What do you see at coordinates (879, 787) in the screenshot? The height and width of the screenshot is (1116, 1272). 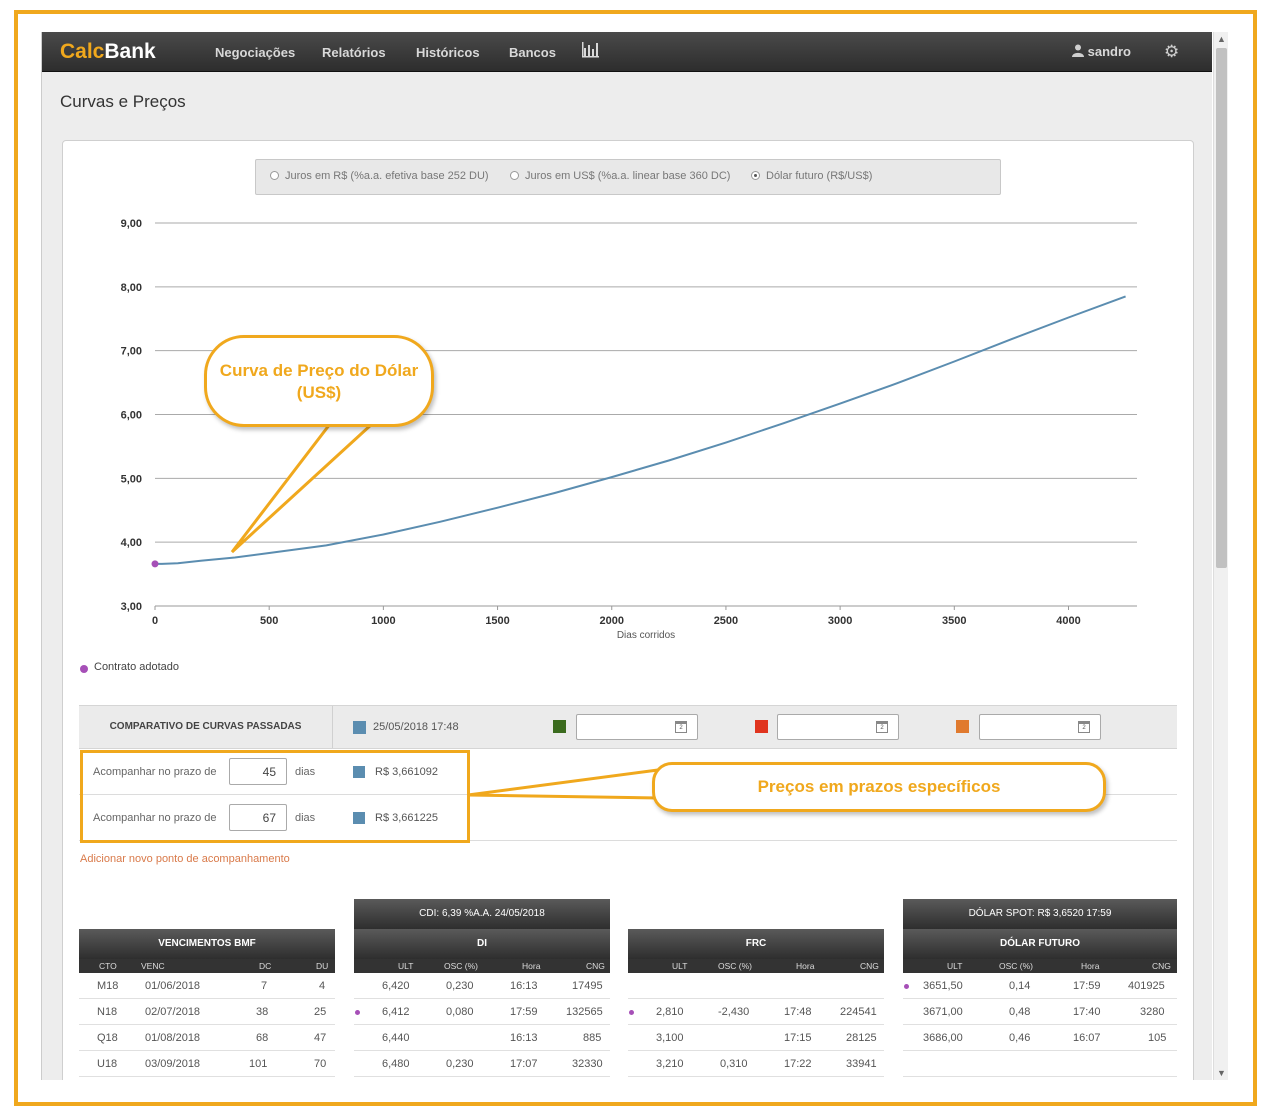 I see `prices-callout: Preços em prazos específicos` at bounding box center [879, 787].